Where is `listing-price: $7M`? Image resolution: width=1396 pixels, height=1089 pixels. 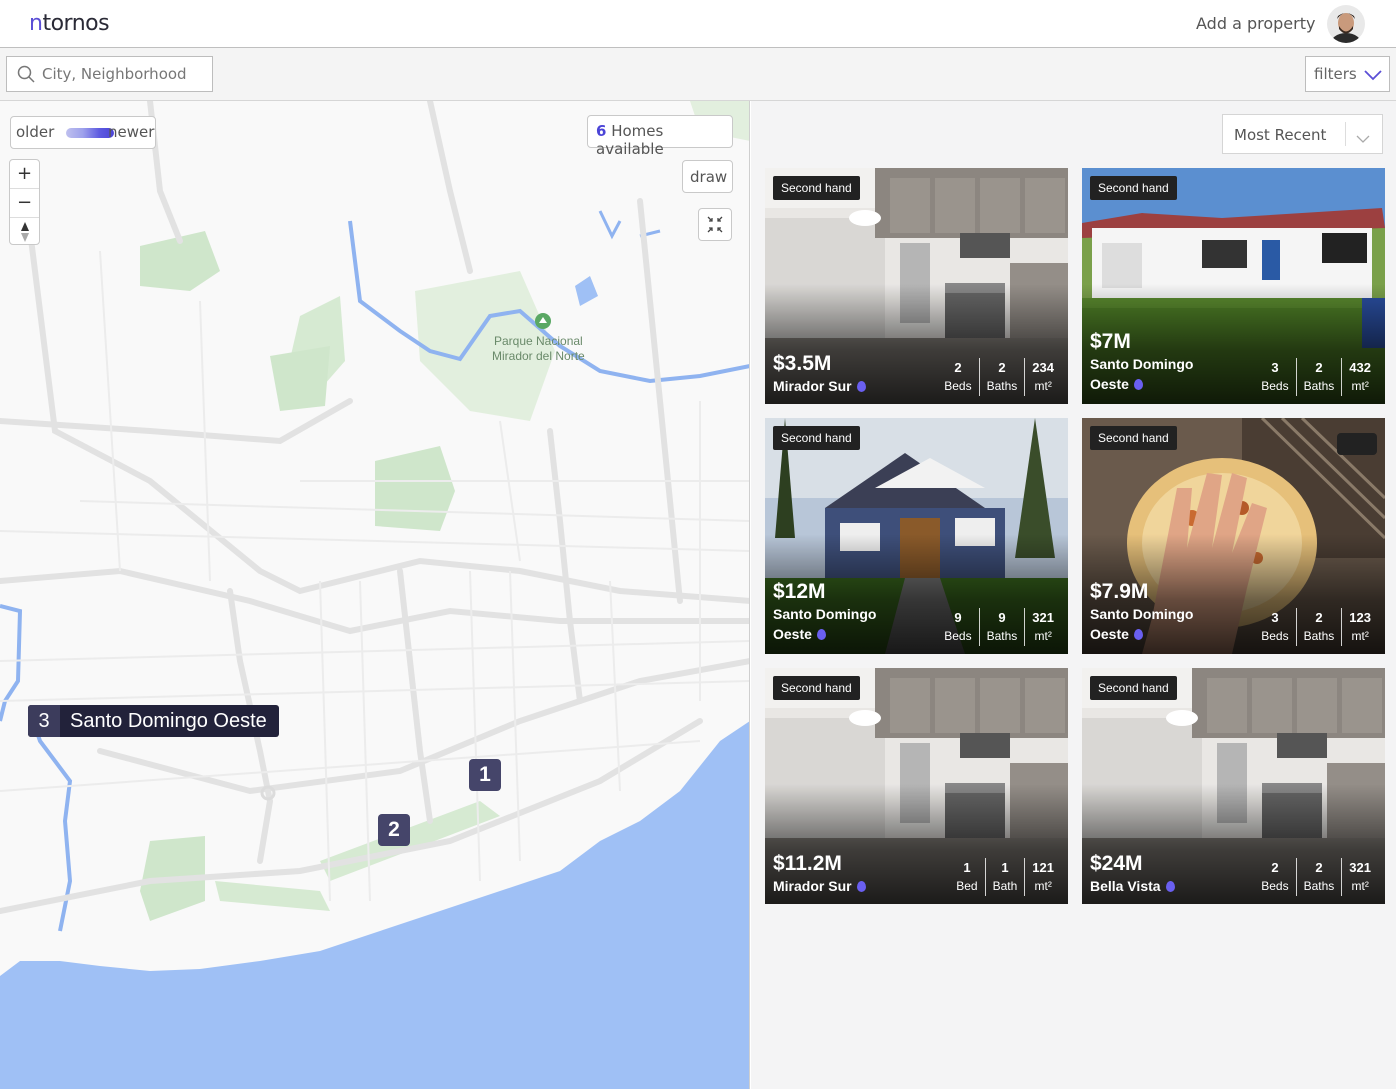
listing-price: $7M is located at coordinates (1110, 341).